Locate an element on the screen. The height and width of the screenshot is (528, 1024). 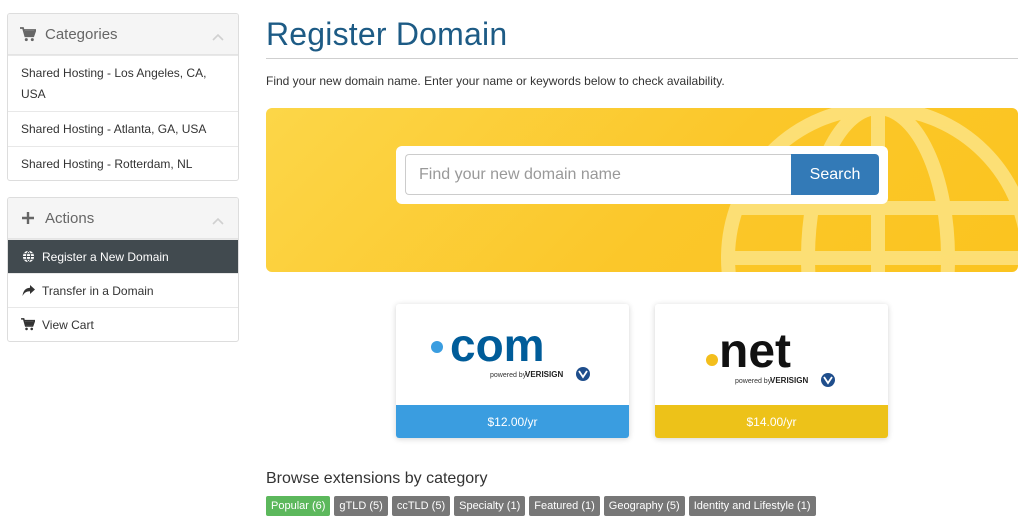
domain-search-box: Search is located at coordinates (642, 175).